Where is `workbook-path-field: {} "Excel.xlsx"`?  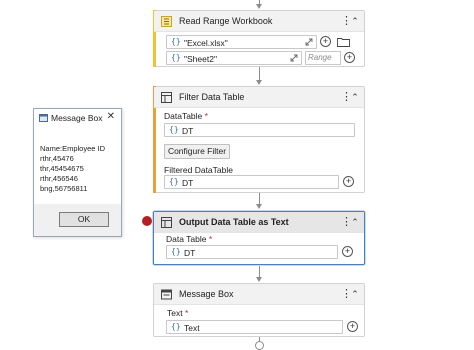 workbook-path-field: {} "Excel.xlsx" is located at coordinates (241, 42).